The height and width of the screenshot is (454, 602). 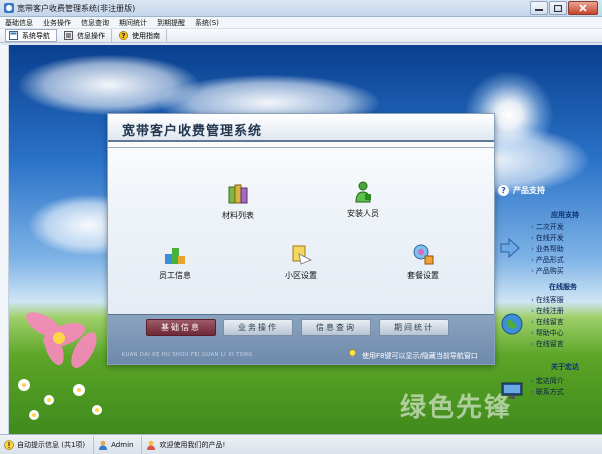 What do you see at coordinates (565, 215) in the screenshot?
I see `section-title-app-support: 应用支持` at bounding box center [565, 215].